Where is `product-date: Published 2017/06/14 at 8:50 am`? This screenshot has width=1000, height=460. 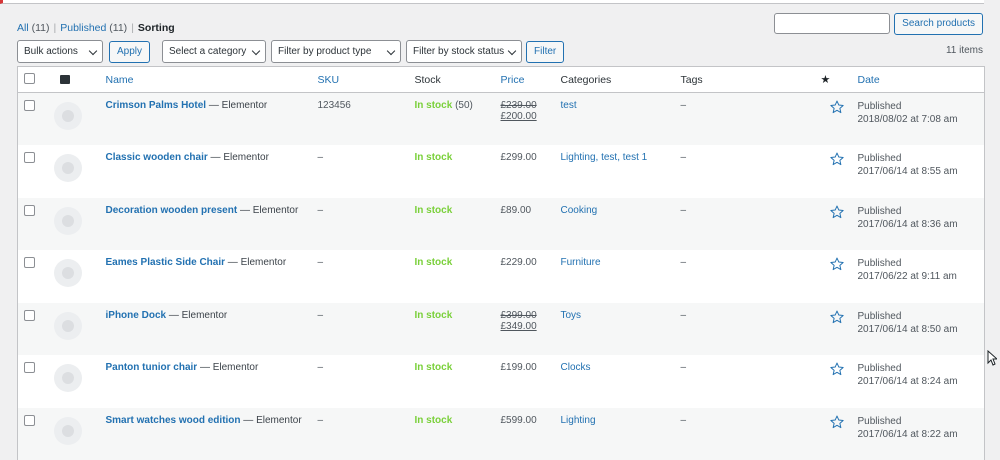 product-date: Published 2017/06/14 at 8:50 am is located at coordinates (907, 322).